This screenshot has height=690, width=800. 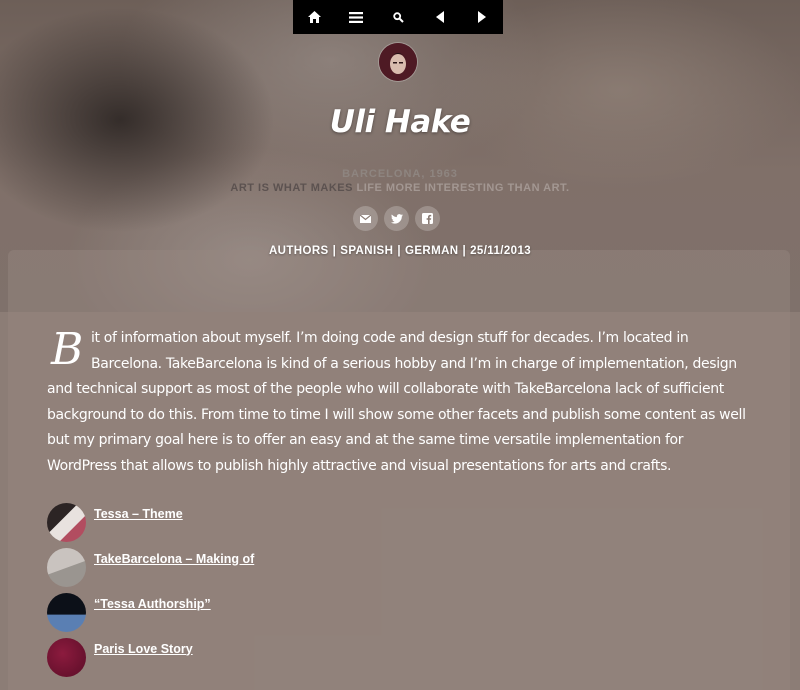 I want to click on search-button, so click(x=398, y=17).